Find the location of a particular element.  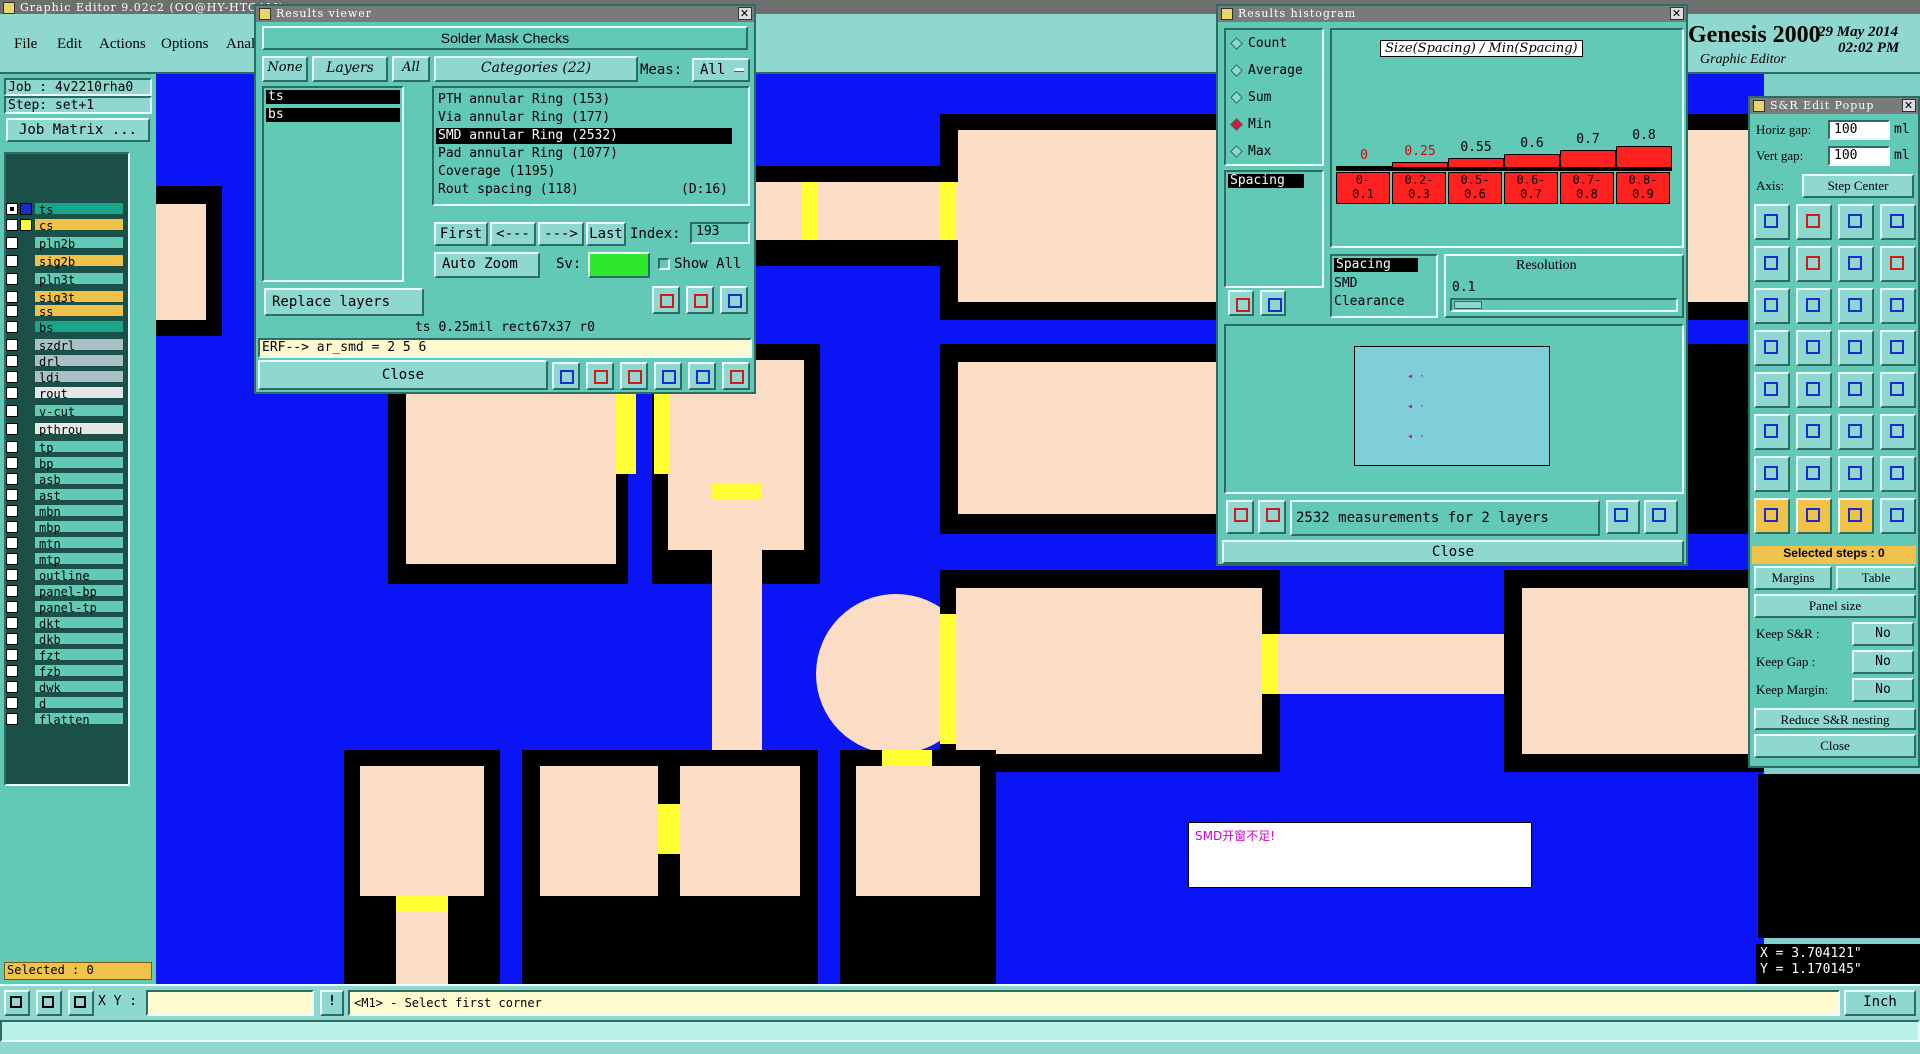

close-icon: ✕ is located at coordinates (1909, 105).